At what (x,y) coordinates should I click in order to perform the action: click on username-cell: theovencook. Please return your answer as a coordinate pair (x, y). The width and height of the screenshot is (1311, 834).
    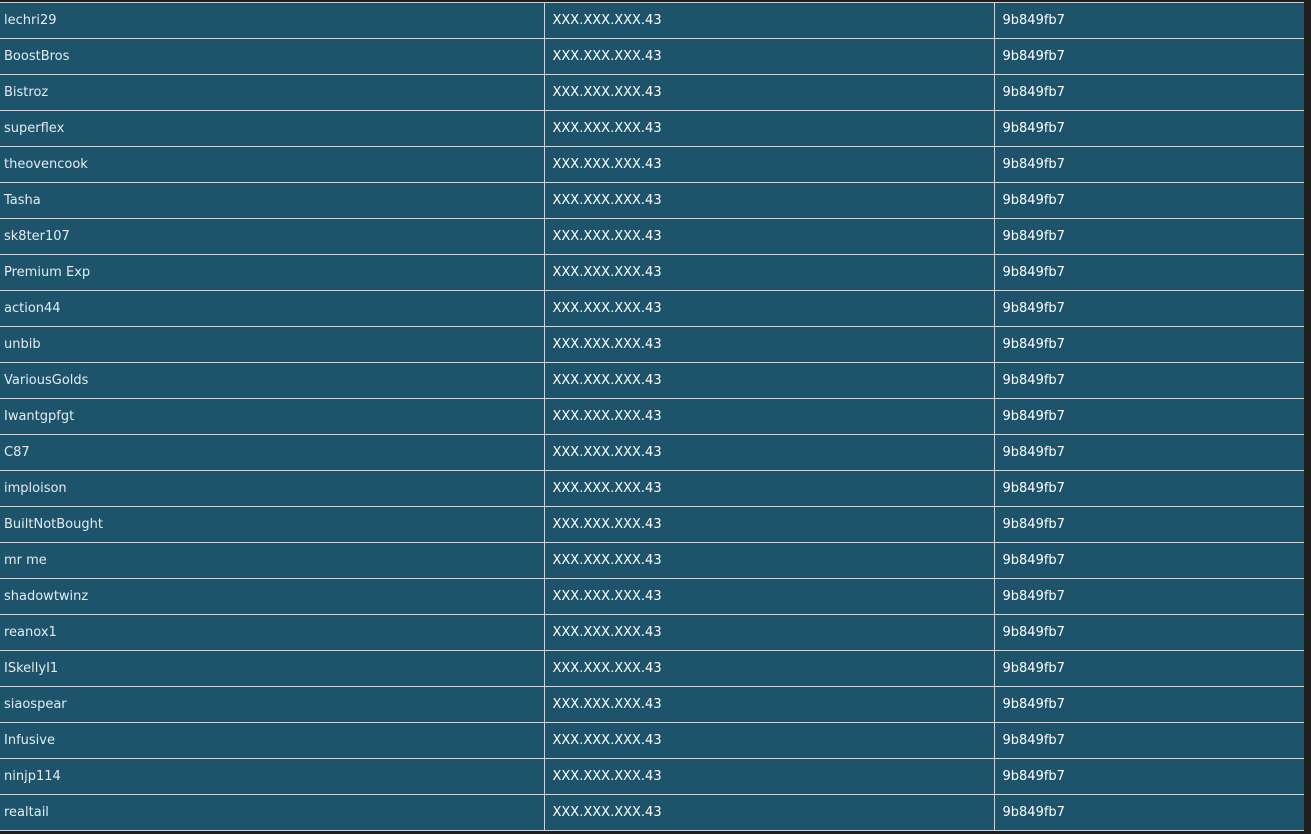
    Looking at the image, I should click on (272, 164).